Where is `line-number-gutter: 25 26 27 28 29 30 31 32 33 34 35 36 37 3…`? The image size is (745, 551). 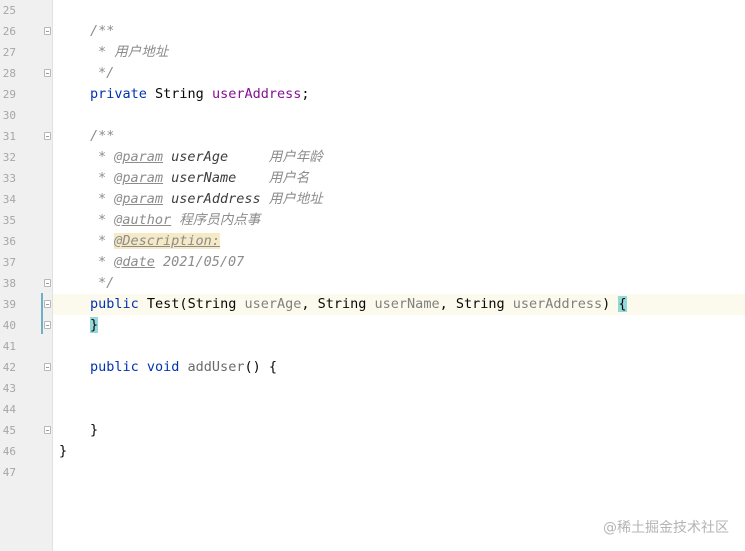 line-number-gutter: 25 26 27 28 29 30 31 32 33 34 35 36 37 3… is located at coordinates (26, 275).